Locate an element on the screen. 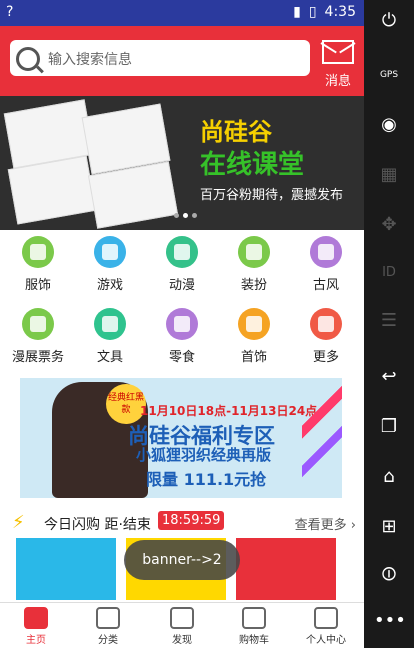 The height and width of the screenshot is (648, 414). tab-profile: 个人中心 is located at coordinates (326, 625).